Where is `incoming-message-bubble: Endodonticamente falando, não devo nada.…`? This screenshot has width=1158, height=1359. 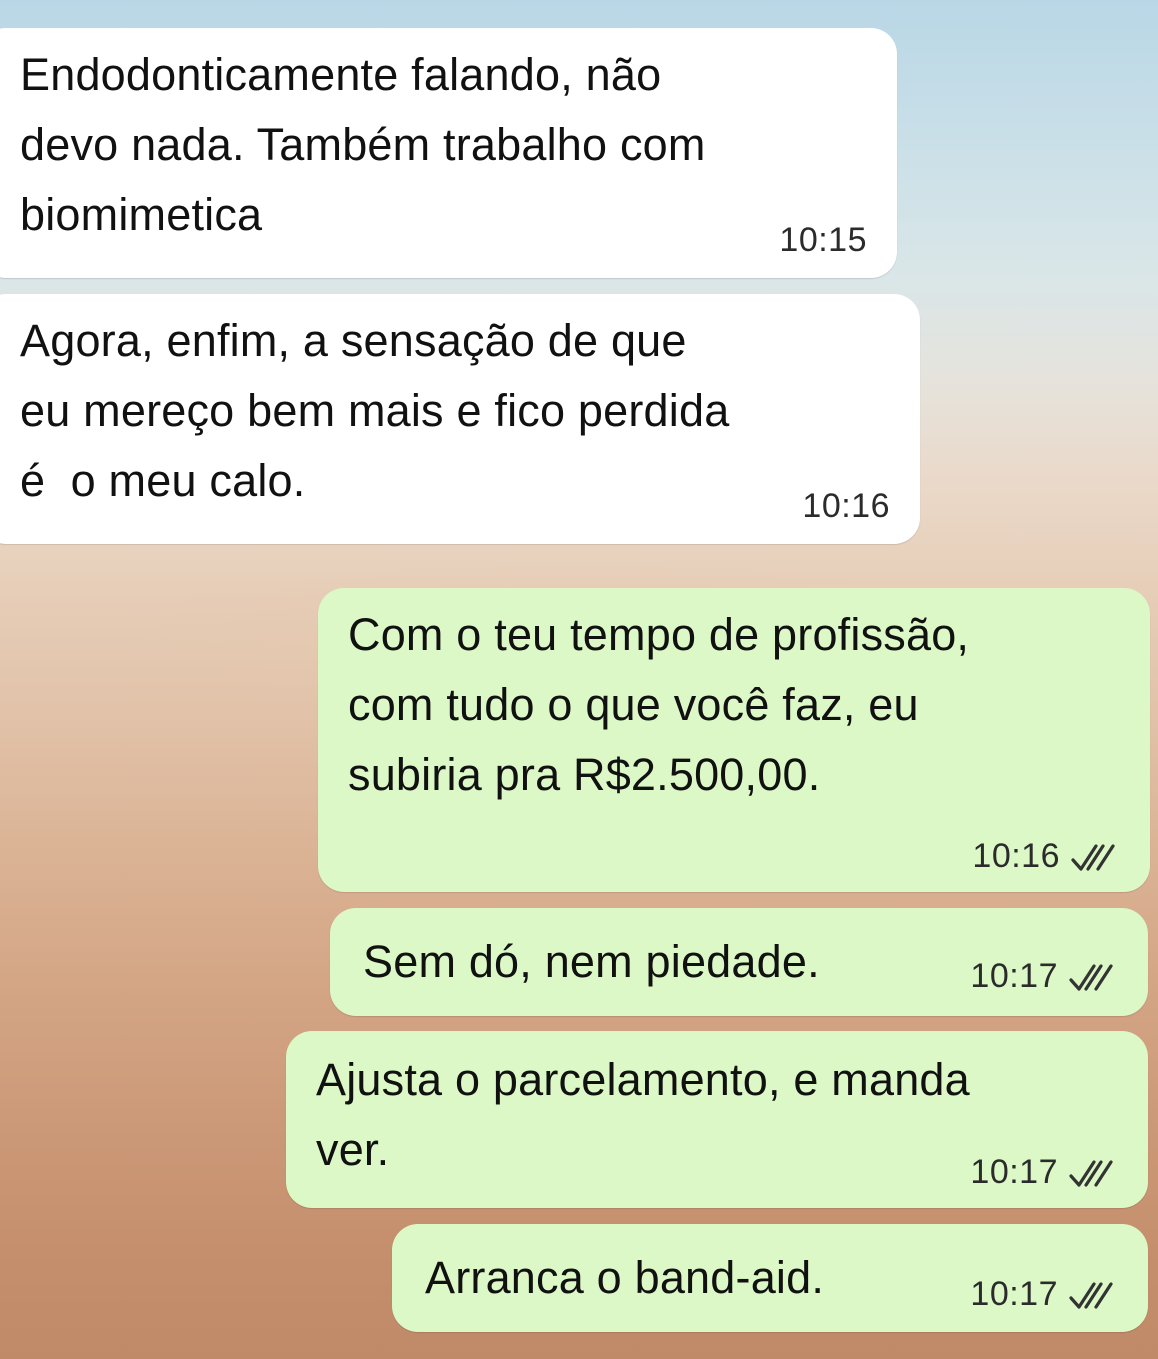 incoming-message-bubble: Endodonticamente falando, não devo nada.… is located at coordinates (448, 153).